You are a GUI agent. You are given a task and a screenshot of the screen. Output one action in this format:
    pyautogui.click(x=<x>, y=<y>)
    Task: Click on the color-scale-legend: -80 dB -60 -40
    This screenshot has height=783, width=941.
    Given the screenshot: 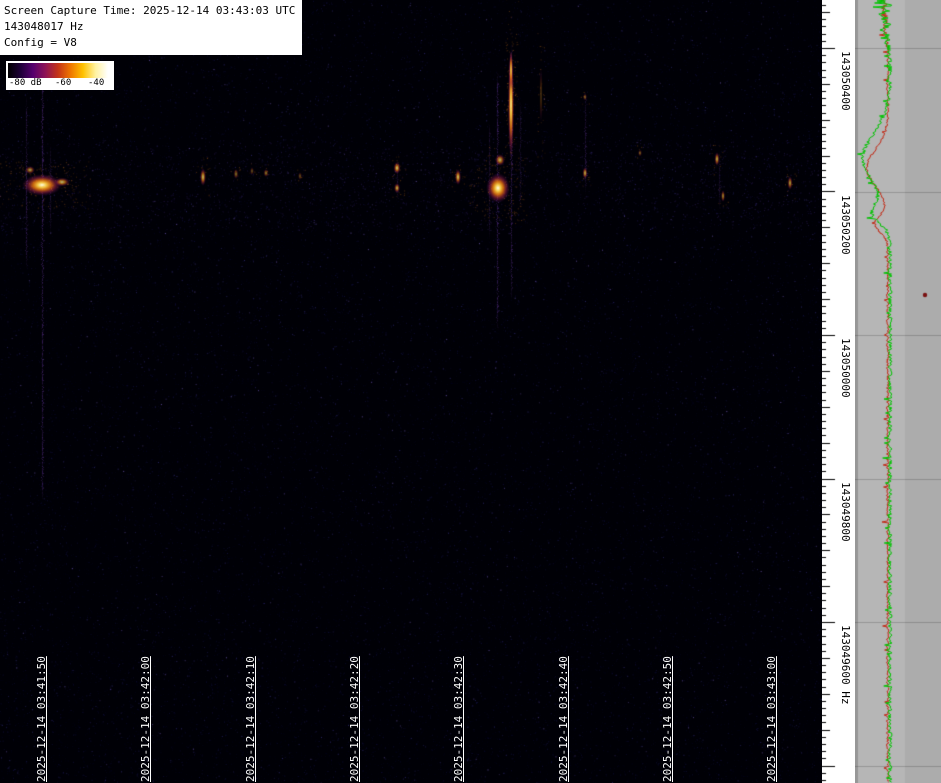 What is the action you would take?
    pyautogui.click(x=60, y=75)
    